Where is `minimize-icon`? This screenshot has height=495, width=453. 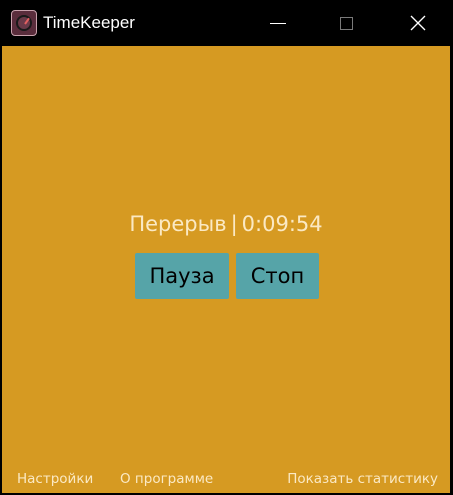
minimize-icon is located at coordinates (278, 23).